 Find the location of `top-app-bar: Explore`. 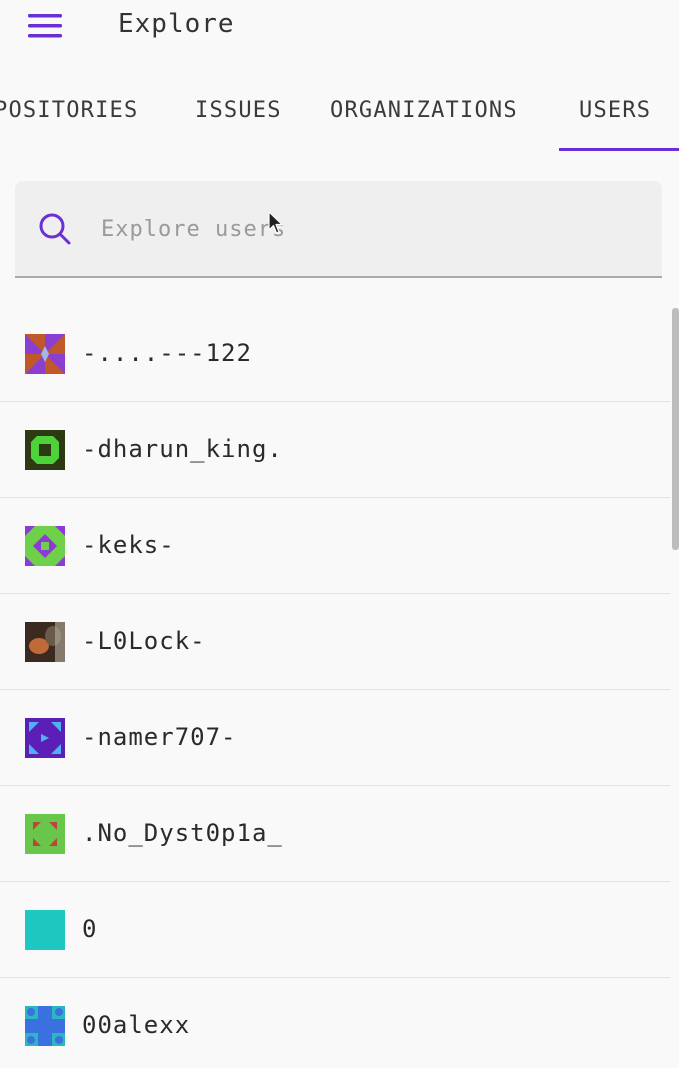

top-app-bar: Explore is located at coordinates (339, 28).